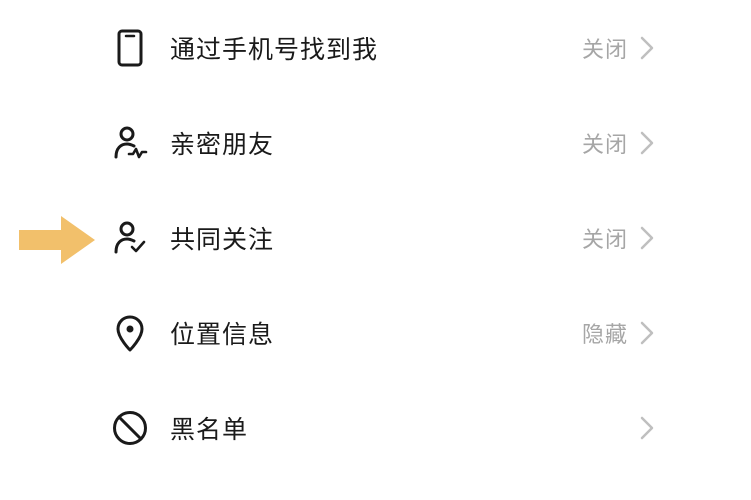  What do you see at coordinates (222, 334) in the screenshot?
I see `settings-row-label: 位置信息` at bounding box center [222, 334].